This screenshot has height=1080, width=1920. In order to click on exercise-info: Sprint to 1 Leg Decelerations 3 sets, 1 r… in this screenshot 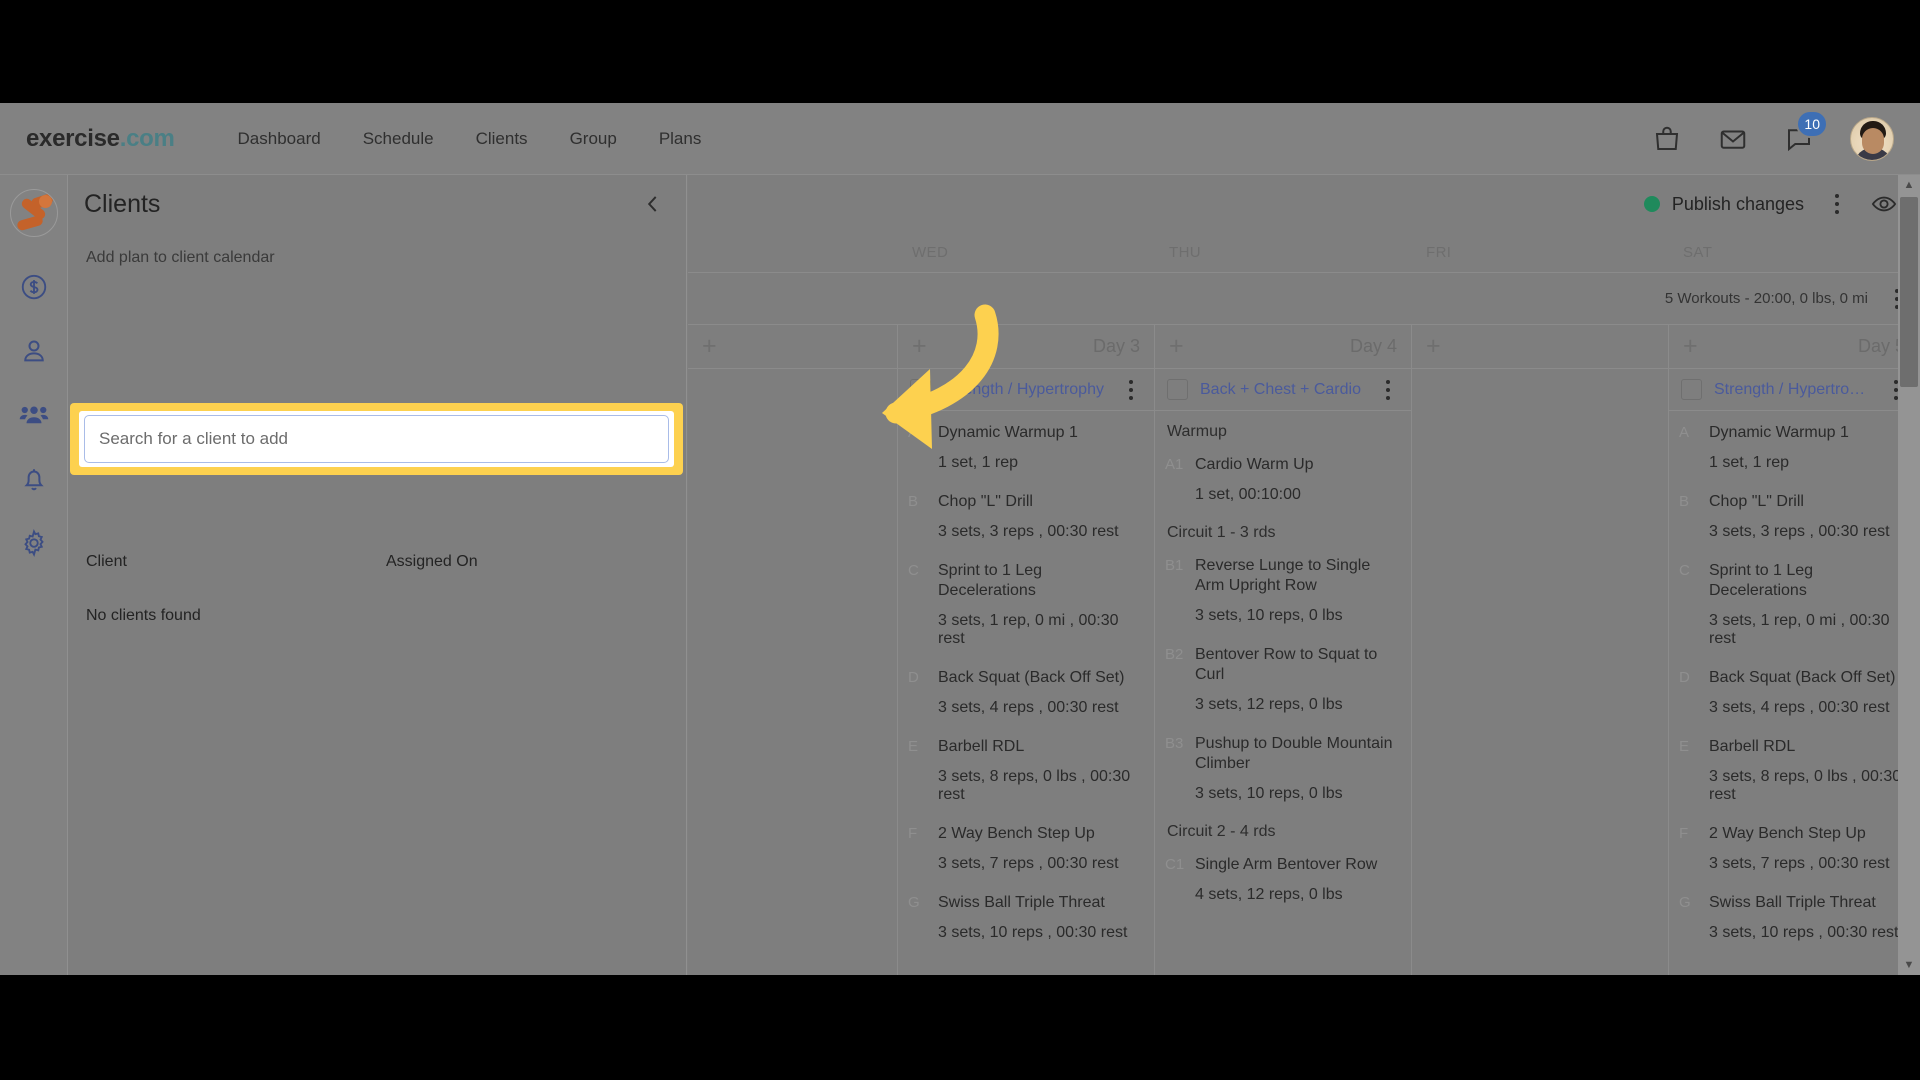, I will do `click(1040, 604)`.